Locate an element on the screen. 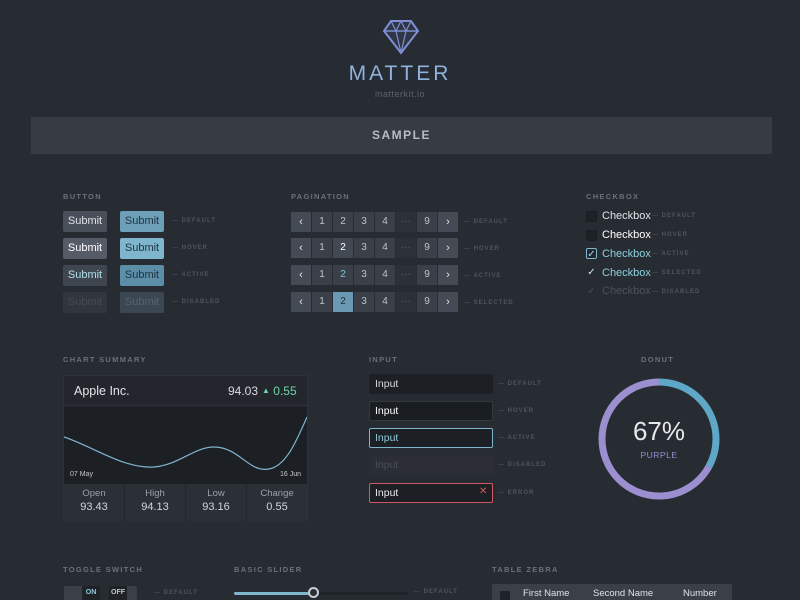  submit-primary-button-default: Submit is located at coordinates (142, 221).